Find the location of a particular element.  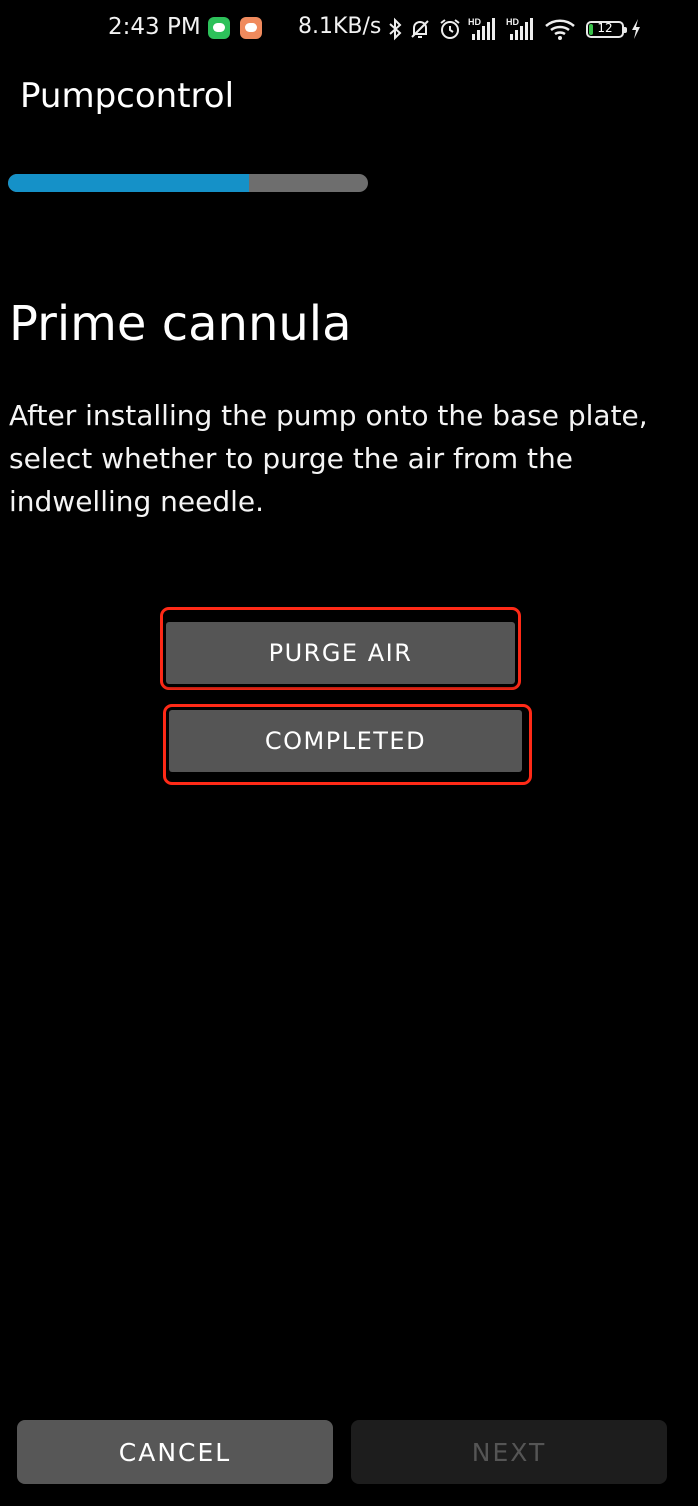

status-bar: 2:43 PM 8.1KB/s HD HD 12 is located at coordinates (349, 29).